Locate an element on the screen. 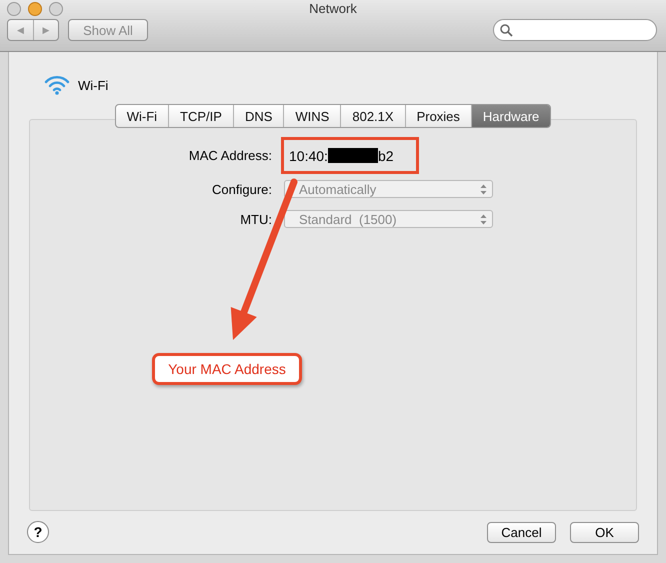 The width and height of the screenshot is (666, 563). search-field is located at coordinates (575, 30).